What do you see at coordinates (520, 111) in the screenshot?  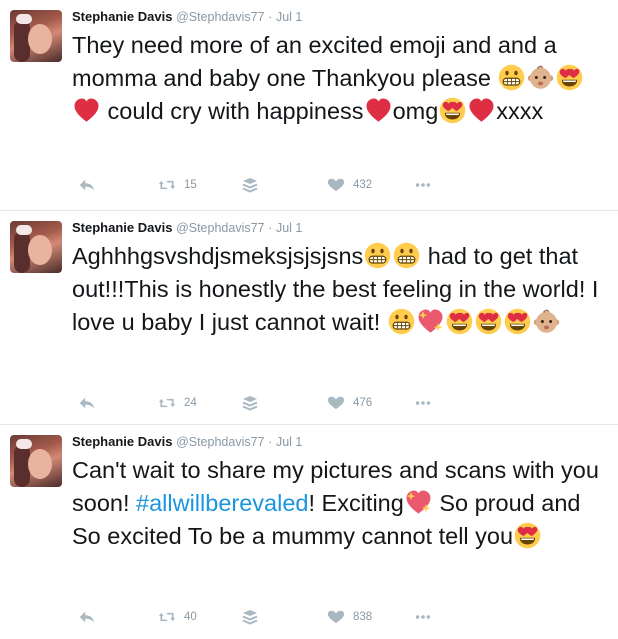 I see `tweet-text-part: xxxx` at bounding box center [520, 111].